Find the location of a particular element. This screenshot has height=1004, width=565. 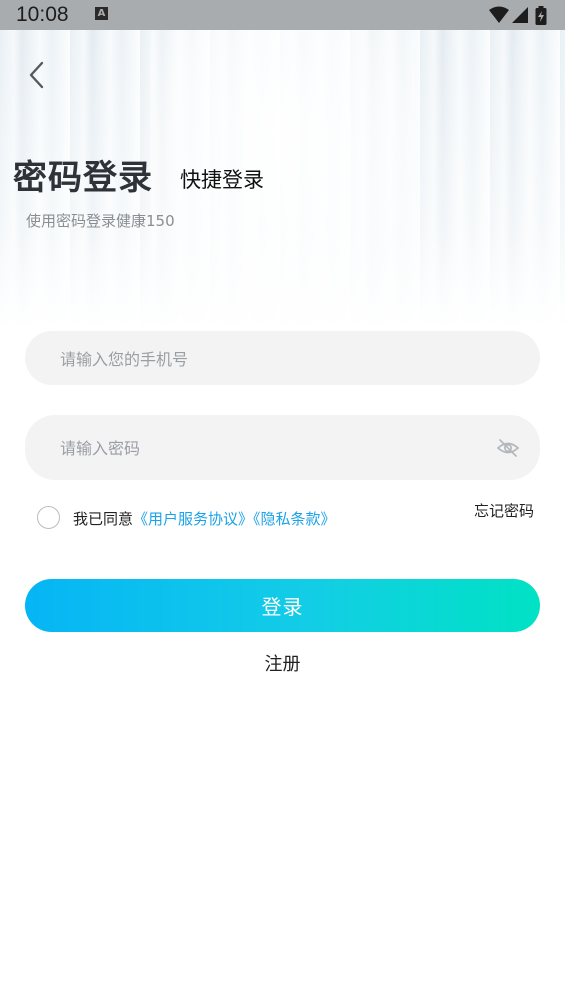

tab-password-login: 密码登录 is located at coordinates (83, 174).